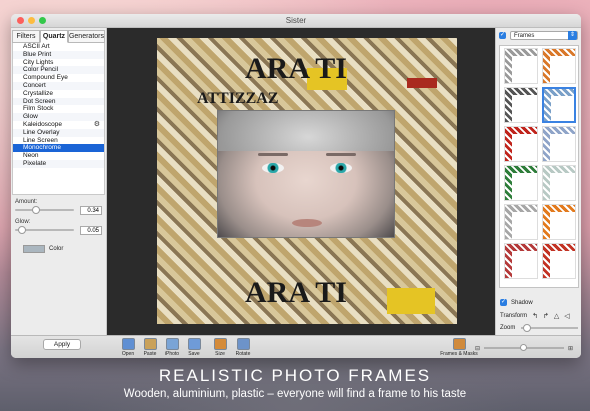  I want to click on lips, so click(307, 223).